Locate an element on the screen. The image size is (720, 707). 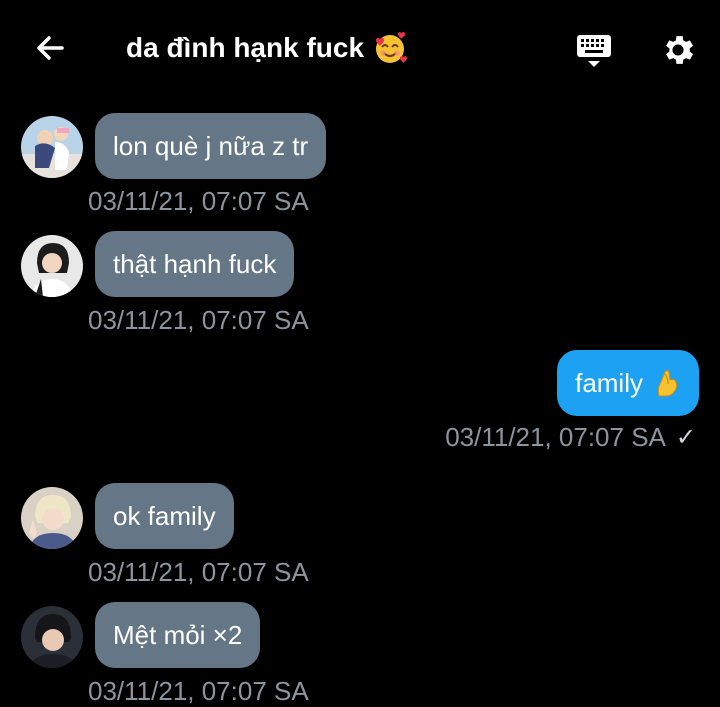
conversation-title-group: da đình hạnk fuck is located at coordinates (267, 48).